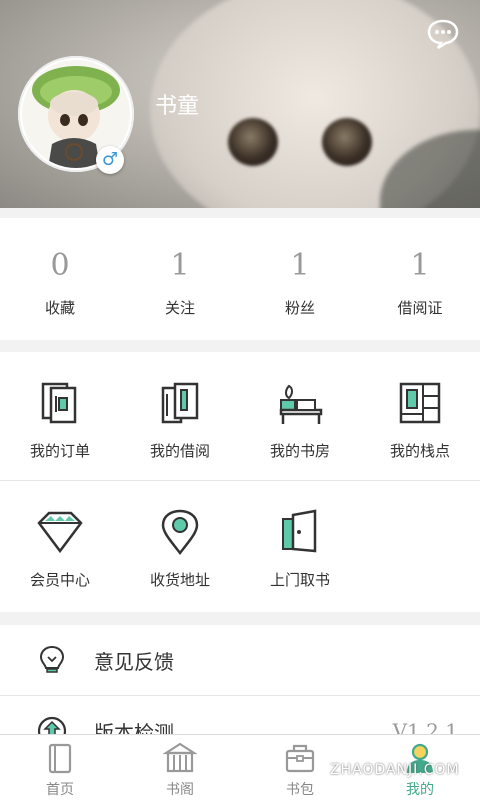 Image resolution: width=480 pixels, height=801 pixels. I want to click on my-study-button: 我的书房, so click(300, 416).